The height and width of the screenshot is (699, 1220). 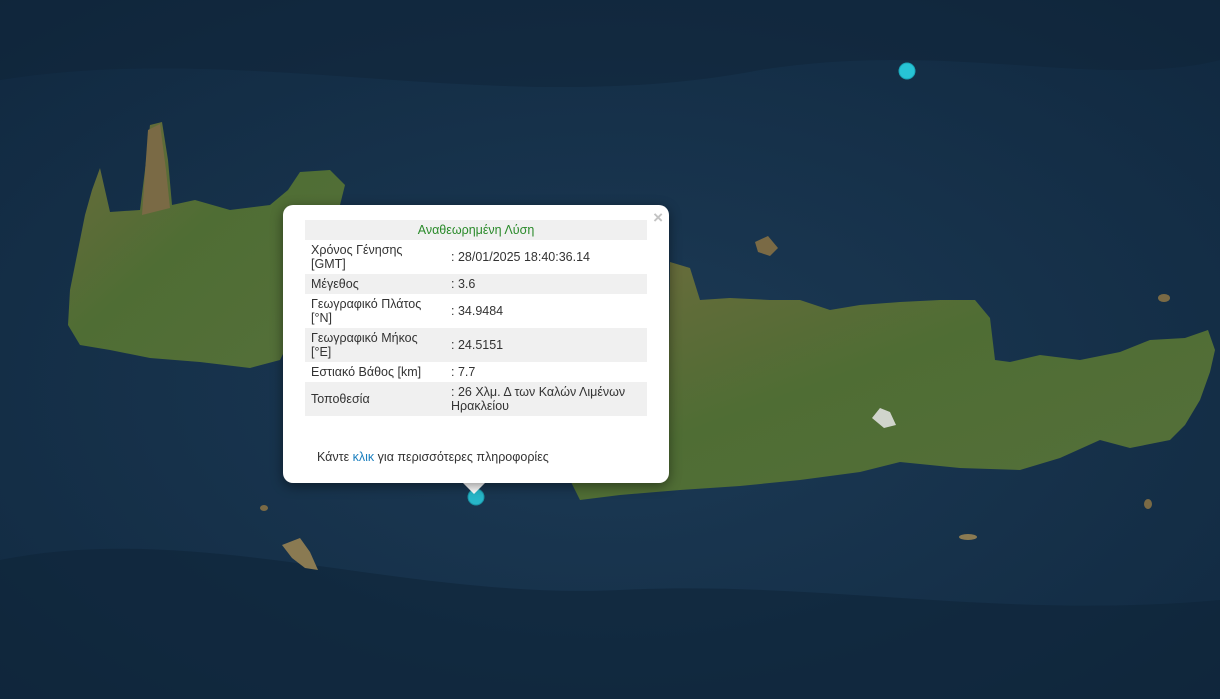 I want to click on more-info-link: κλικ, so click(x=364, y=457).